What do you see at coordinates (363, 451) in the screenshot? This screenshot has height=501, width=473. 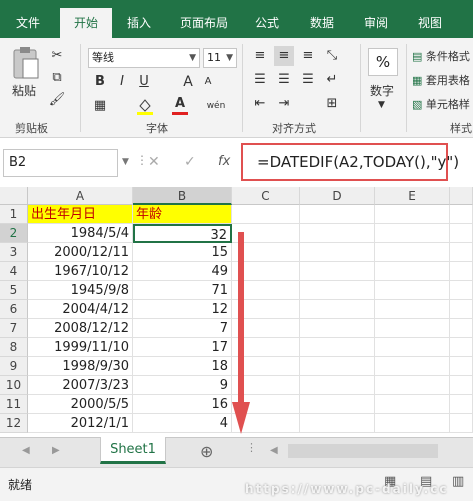 I see `horizontal-scrollbar` at bounding box center [363, 451].